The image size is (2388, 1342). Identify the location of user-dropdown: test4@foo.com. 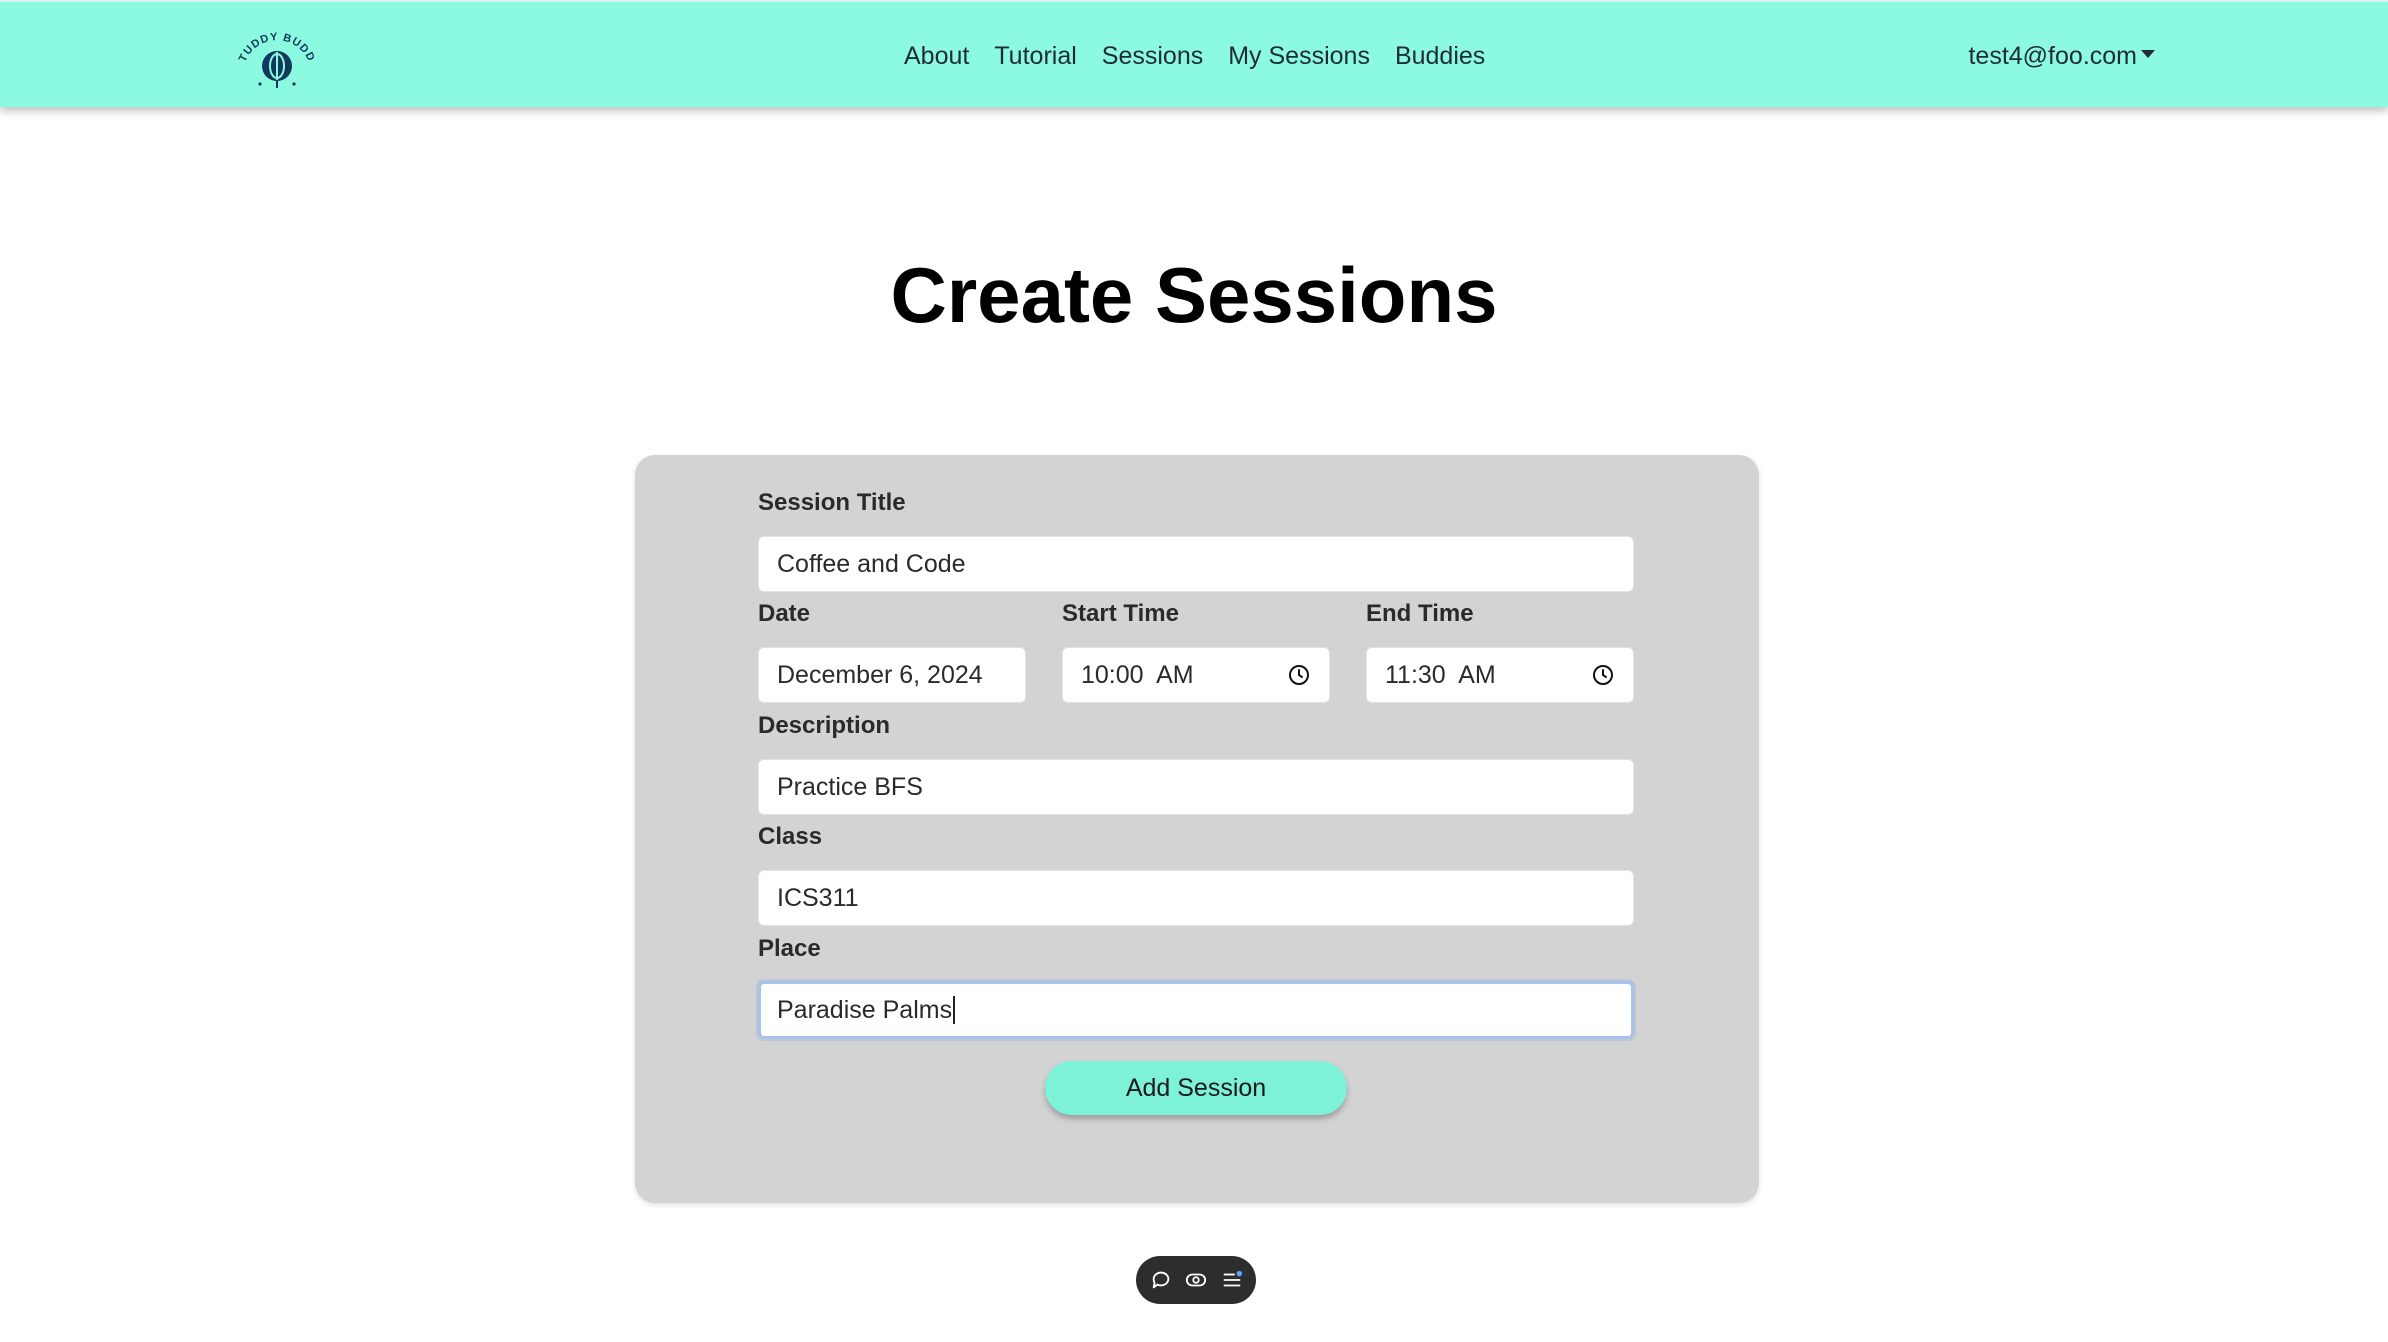
(2061, 56).